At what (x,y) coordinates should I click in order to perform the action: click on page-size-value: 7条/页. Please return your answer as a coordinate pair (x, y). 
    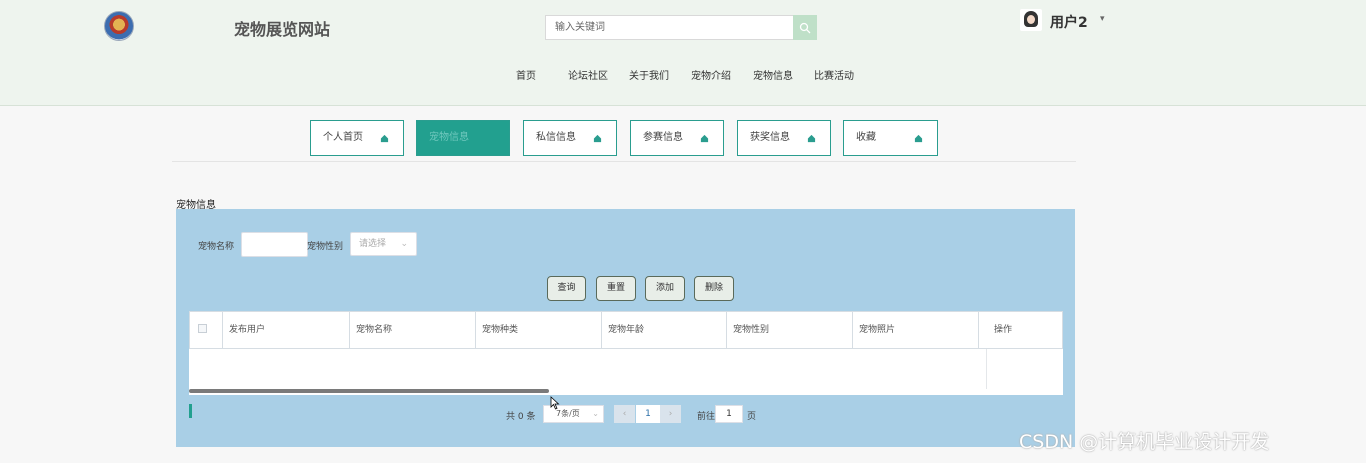
    Looking at the image, I should click on (568, 413).